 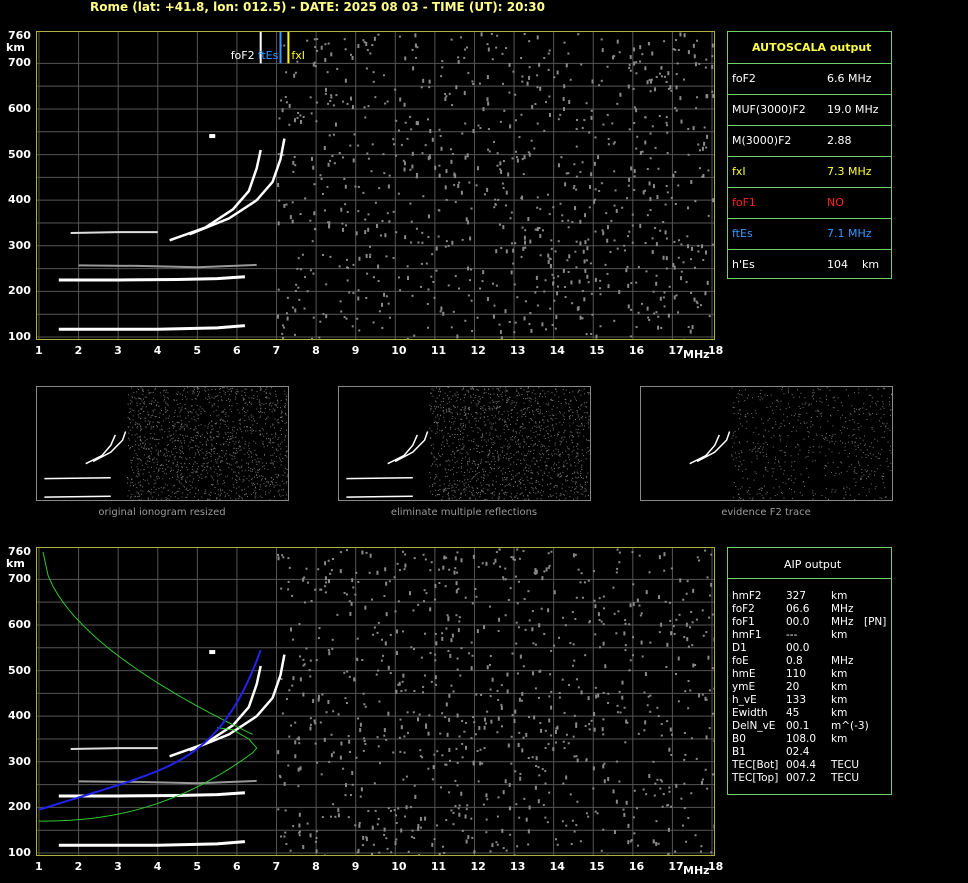 What do you see at coordinates (766, 512) in the screenshot?
I see `thumbnail-caption-evidence: evidence F2 trace` at bounding box center [766, 512].